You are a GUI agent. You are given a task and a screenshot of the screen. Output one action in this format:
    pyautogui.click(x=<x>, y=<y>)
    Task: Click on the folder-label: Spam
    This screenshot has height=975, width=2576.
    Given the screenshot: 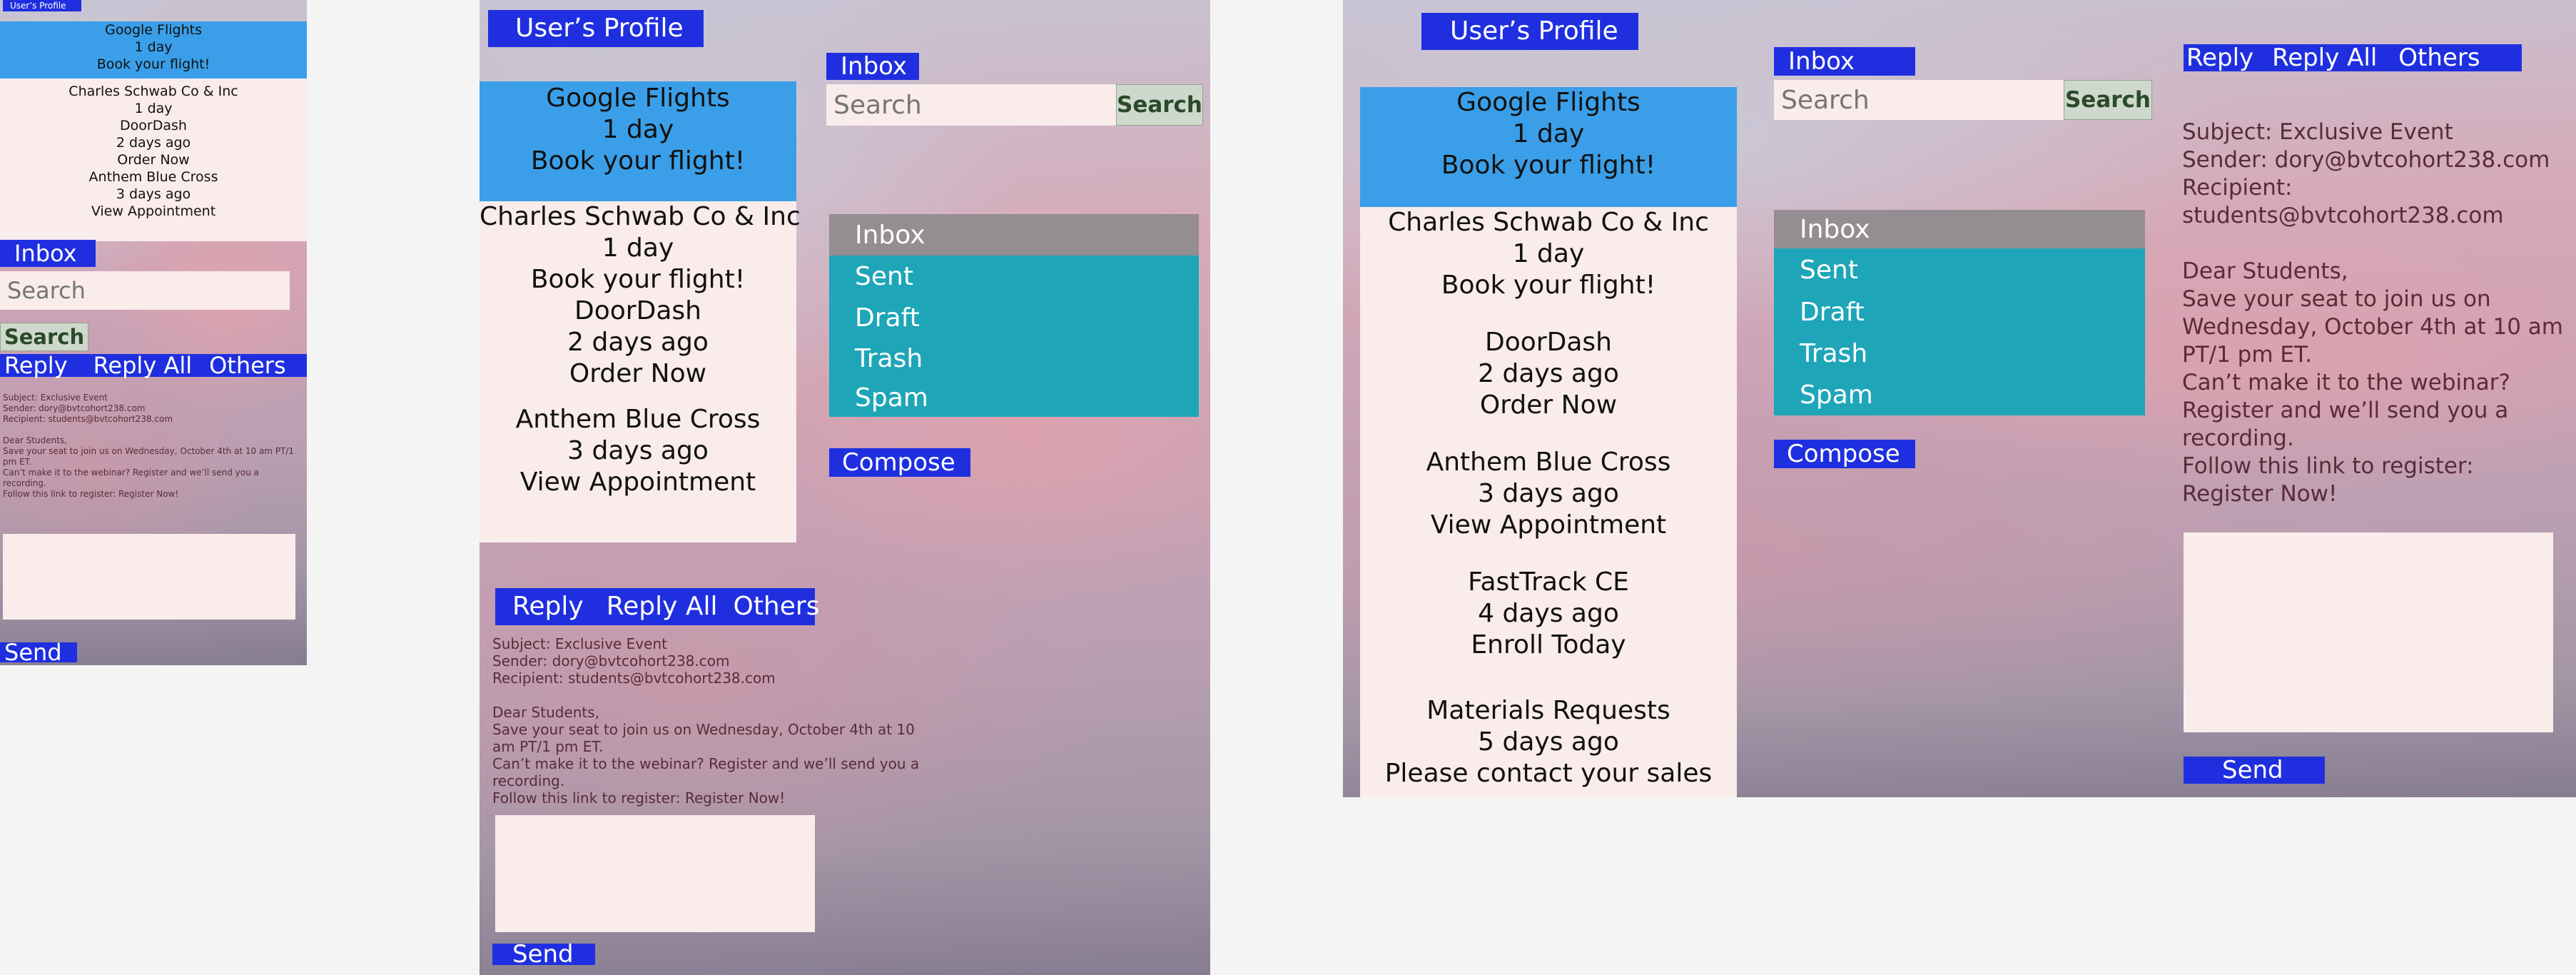 What is the action you would take?
    pyautogui.click(x=1837, y=395)
    